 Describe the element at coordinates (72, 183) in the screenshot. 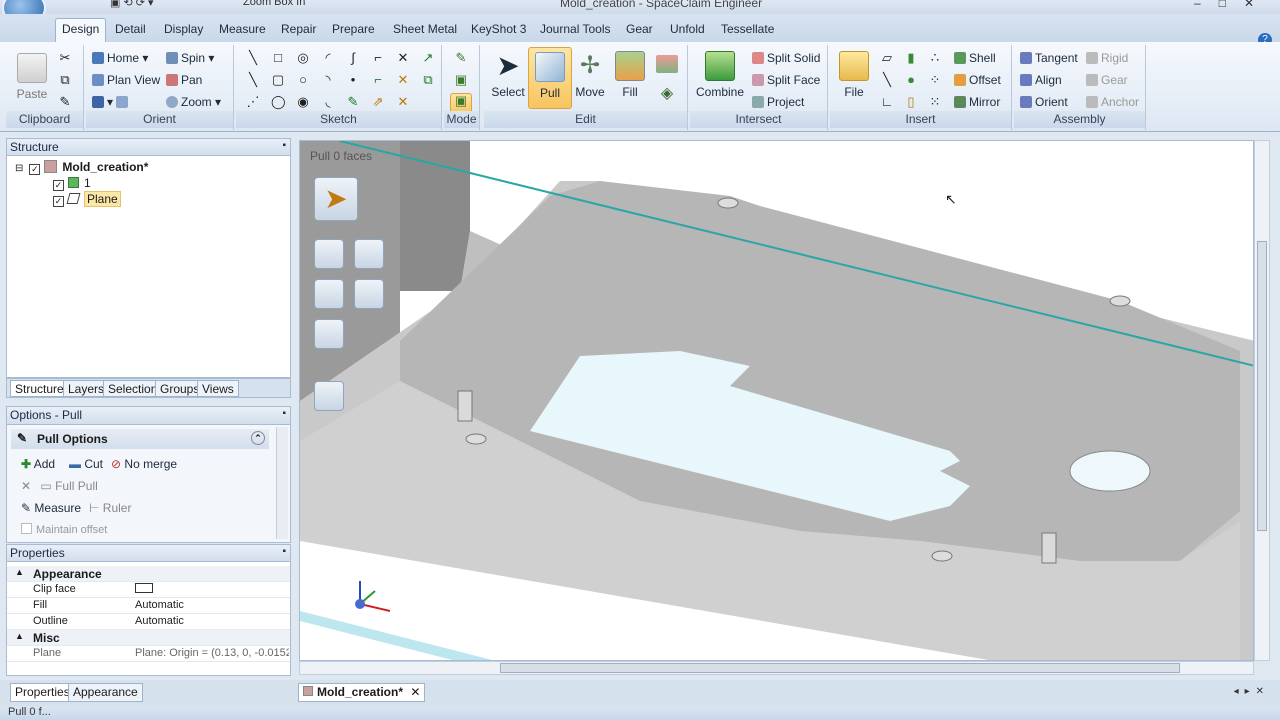

I see `tree-item-body: ✓ 1` at that location.